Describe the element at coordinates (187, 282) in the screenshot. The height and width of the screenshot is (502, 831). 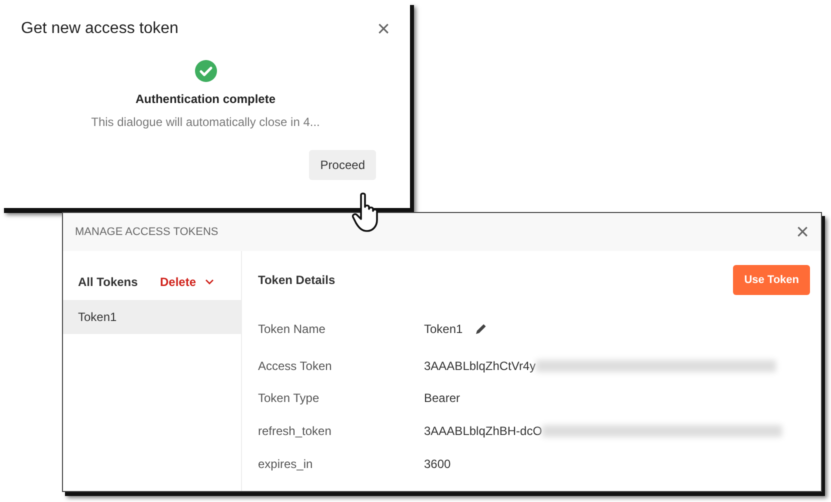
I see `delete-dropdown: Delete` at that location.